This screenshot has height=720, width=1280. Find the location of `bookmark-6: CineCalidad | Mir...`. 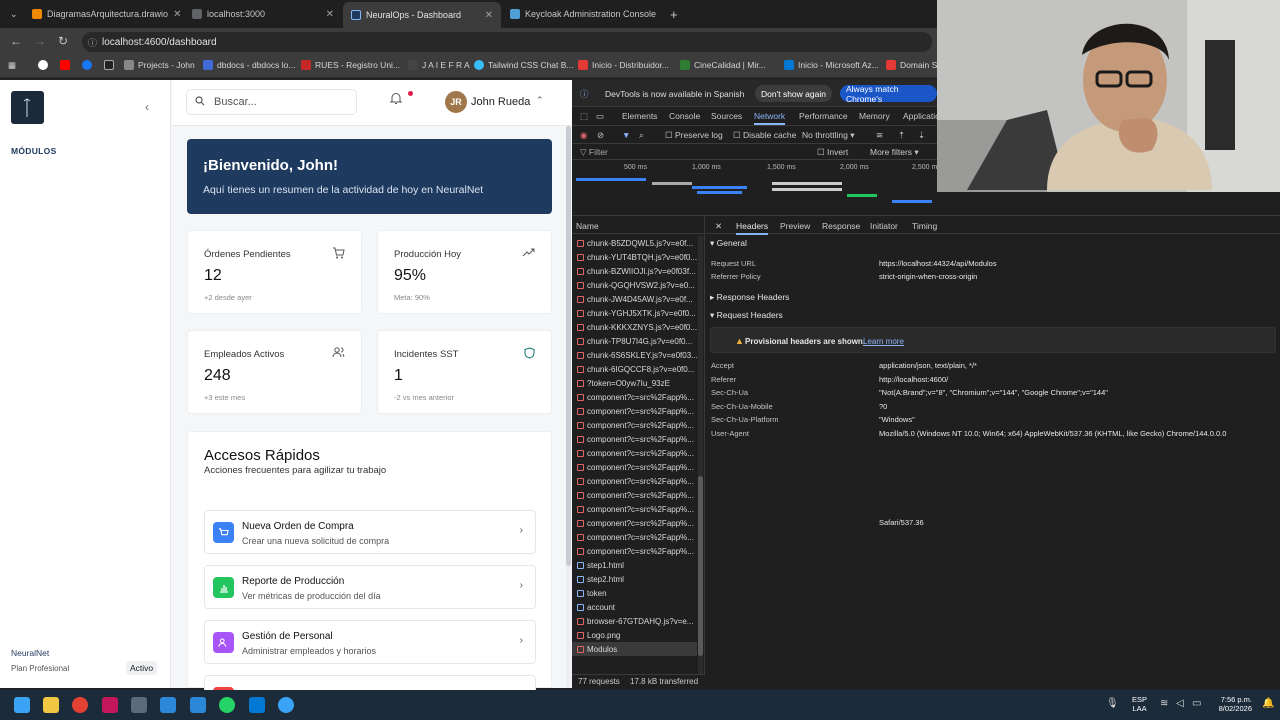

bookmark-6: CineCalidad | Mir... is located at coordinates (723, 65).